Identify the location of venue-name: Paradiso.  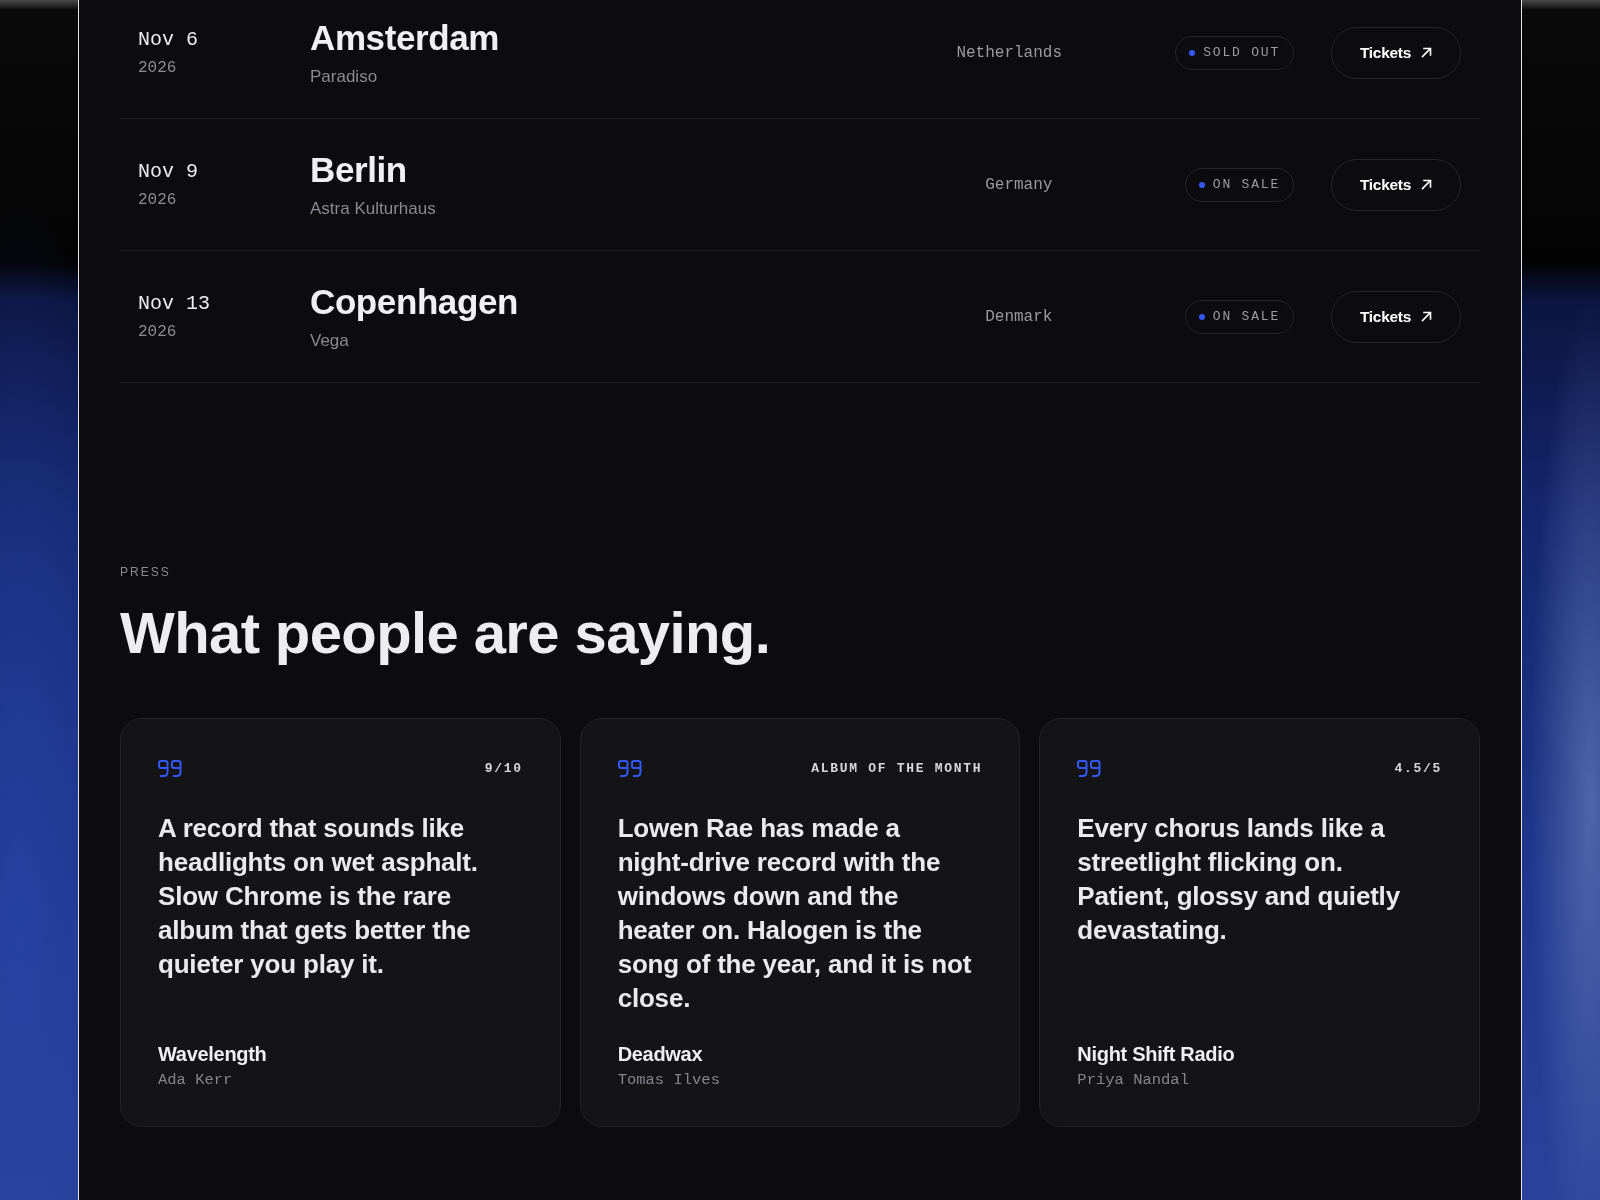
(344, 76).